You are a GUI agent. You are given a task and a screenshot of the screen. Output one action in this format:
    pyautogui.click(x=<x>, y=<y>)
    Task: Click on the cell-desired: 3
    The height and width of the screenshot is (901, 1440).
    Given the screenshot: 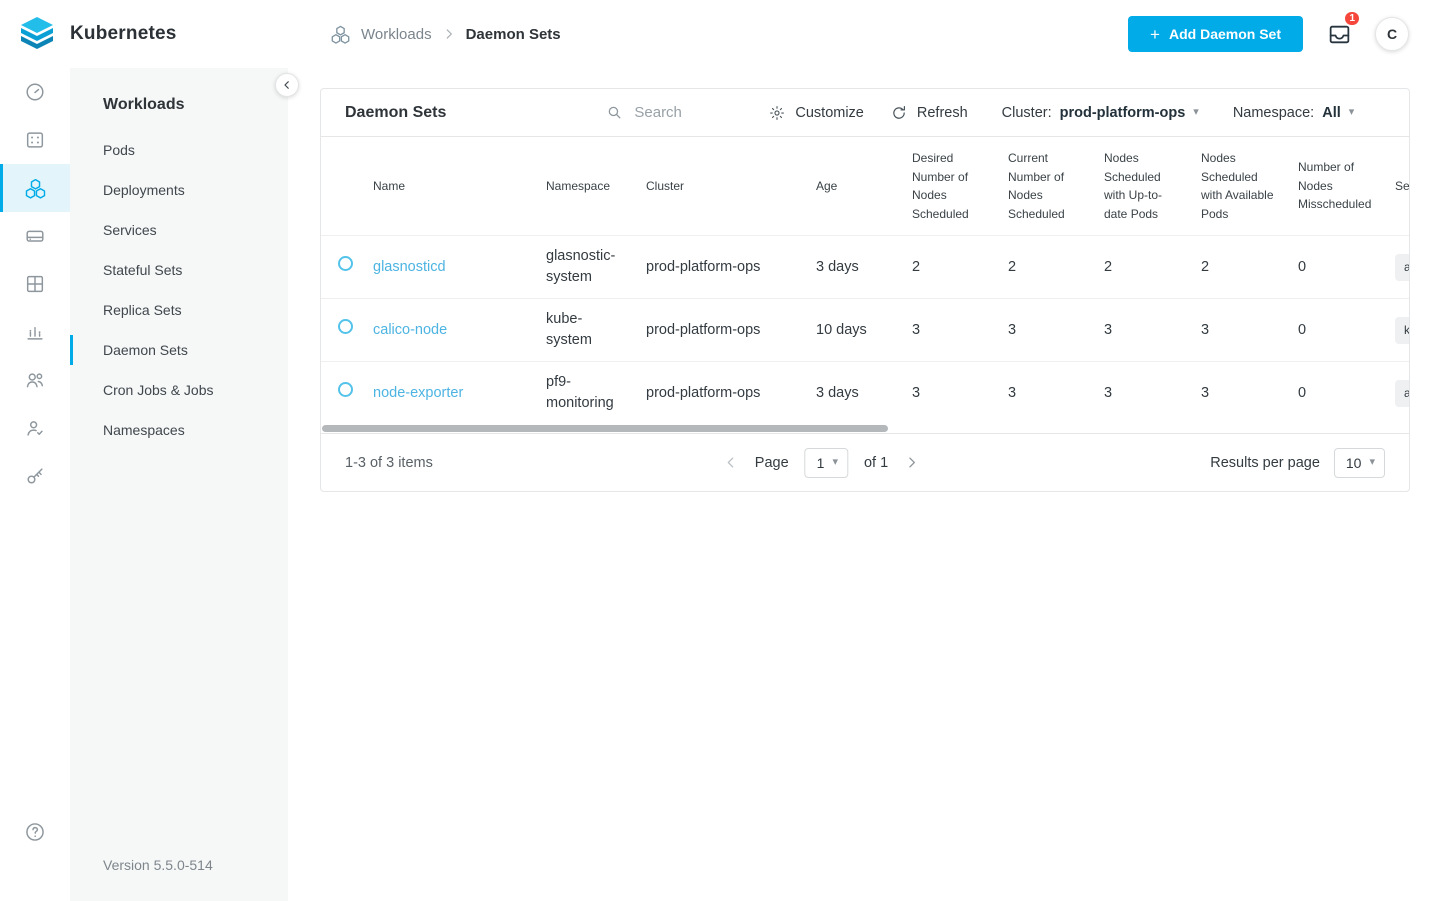 What is the action you would take?
    pyautogui.click(x=948, y=393)
    